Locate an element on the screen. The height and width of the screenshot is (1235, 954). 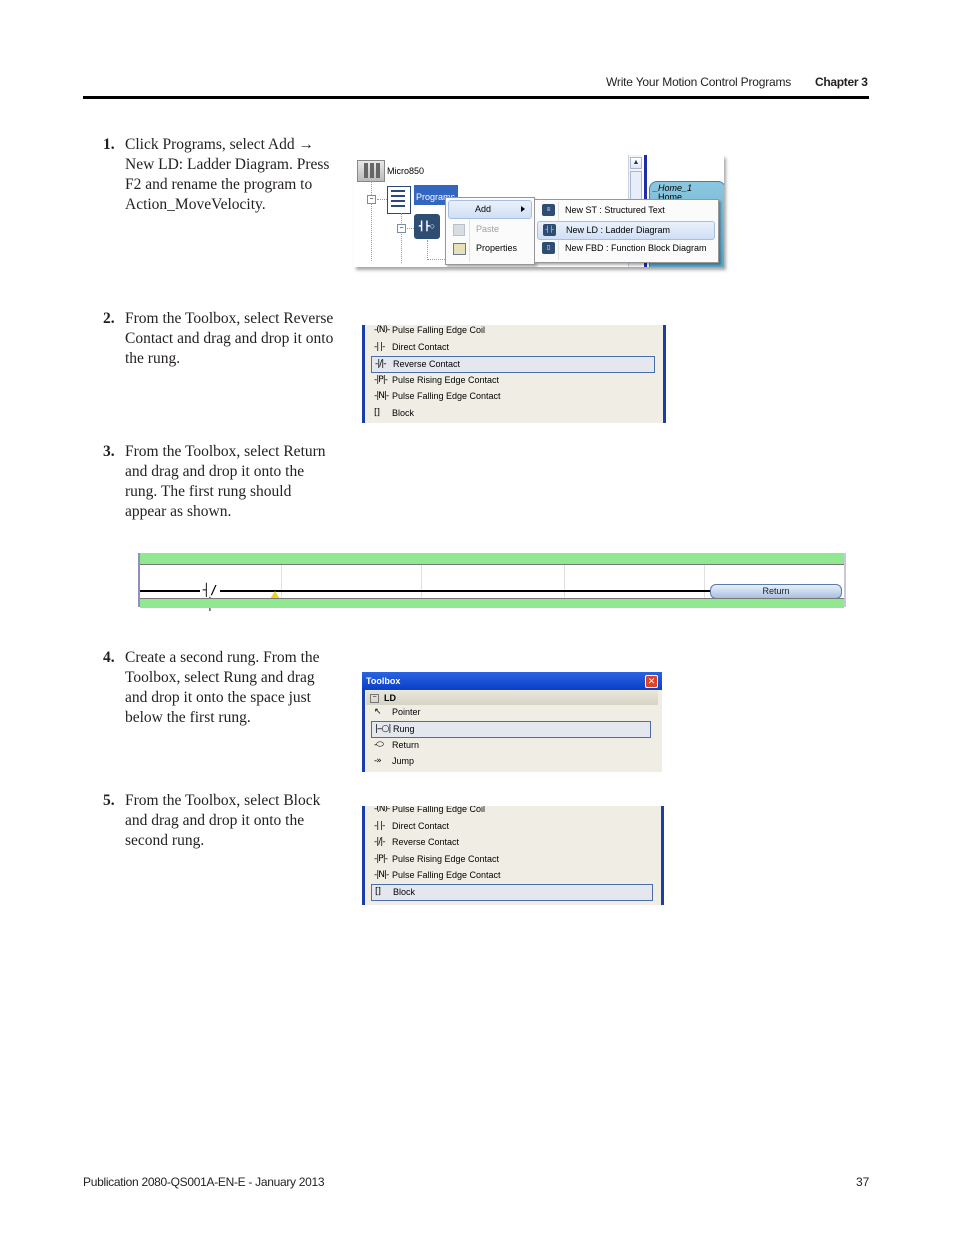
menu-item-new-ld: ┤├ New LD : Ladder Diagram is located at coordinates (626, 230).